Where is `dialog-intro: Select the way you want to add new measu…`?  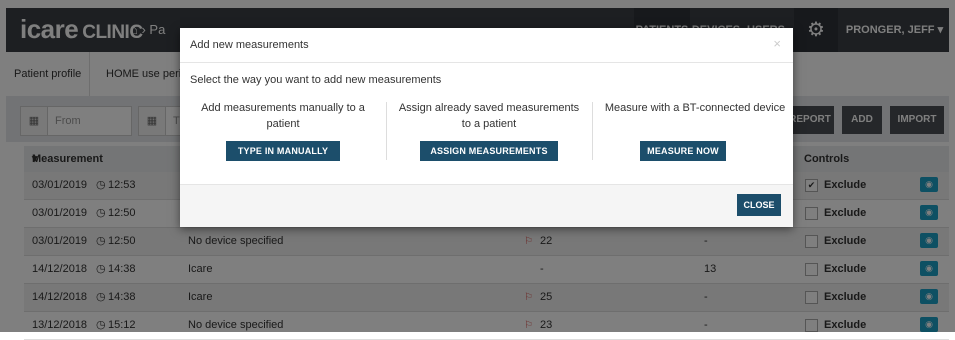
dialog-intro: Select the way you want to add new measu… is located at coordinates (316, 80).